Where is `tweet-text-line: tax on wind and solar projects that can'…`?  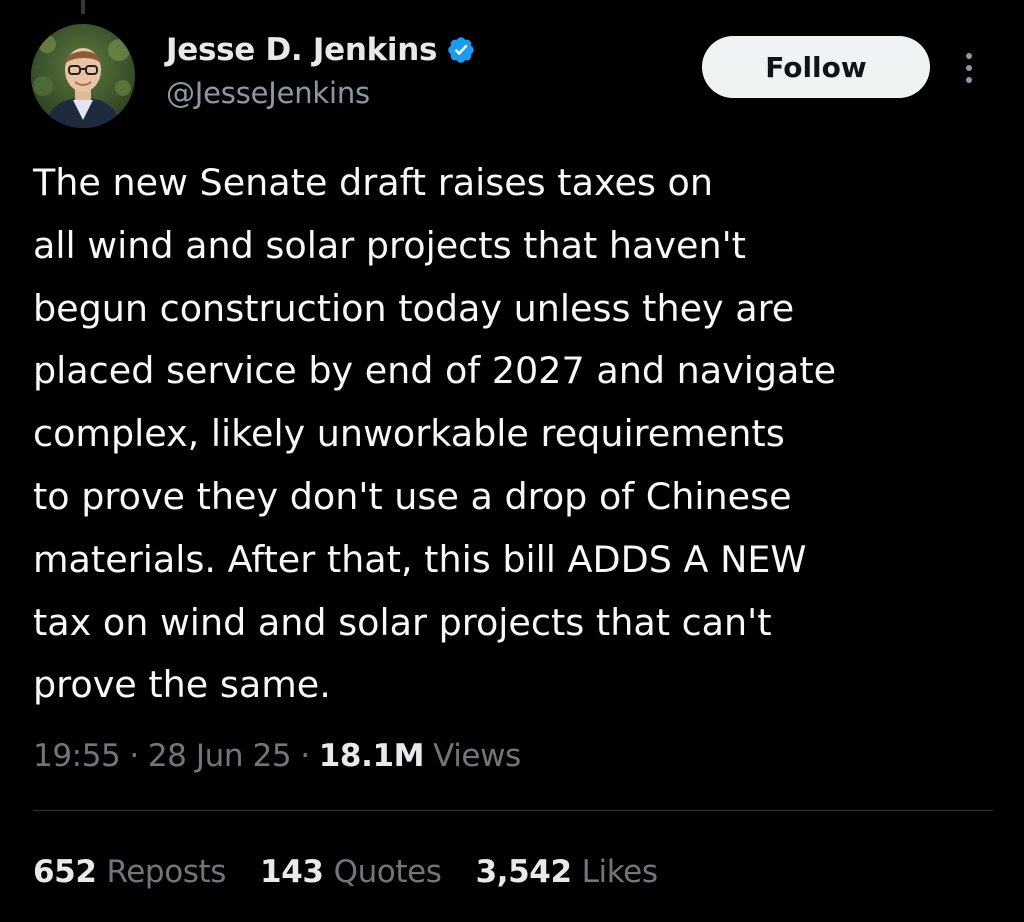
tweet-text-line: tax on wind and solar projects that can'… is located at coordinates (402, 622).